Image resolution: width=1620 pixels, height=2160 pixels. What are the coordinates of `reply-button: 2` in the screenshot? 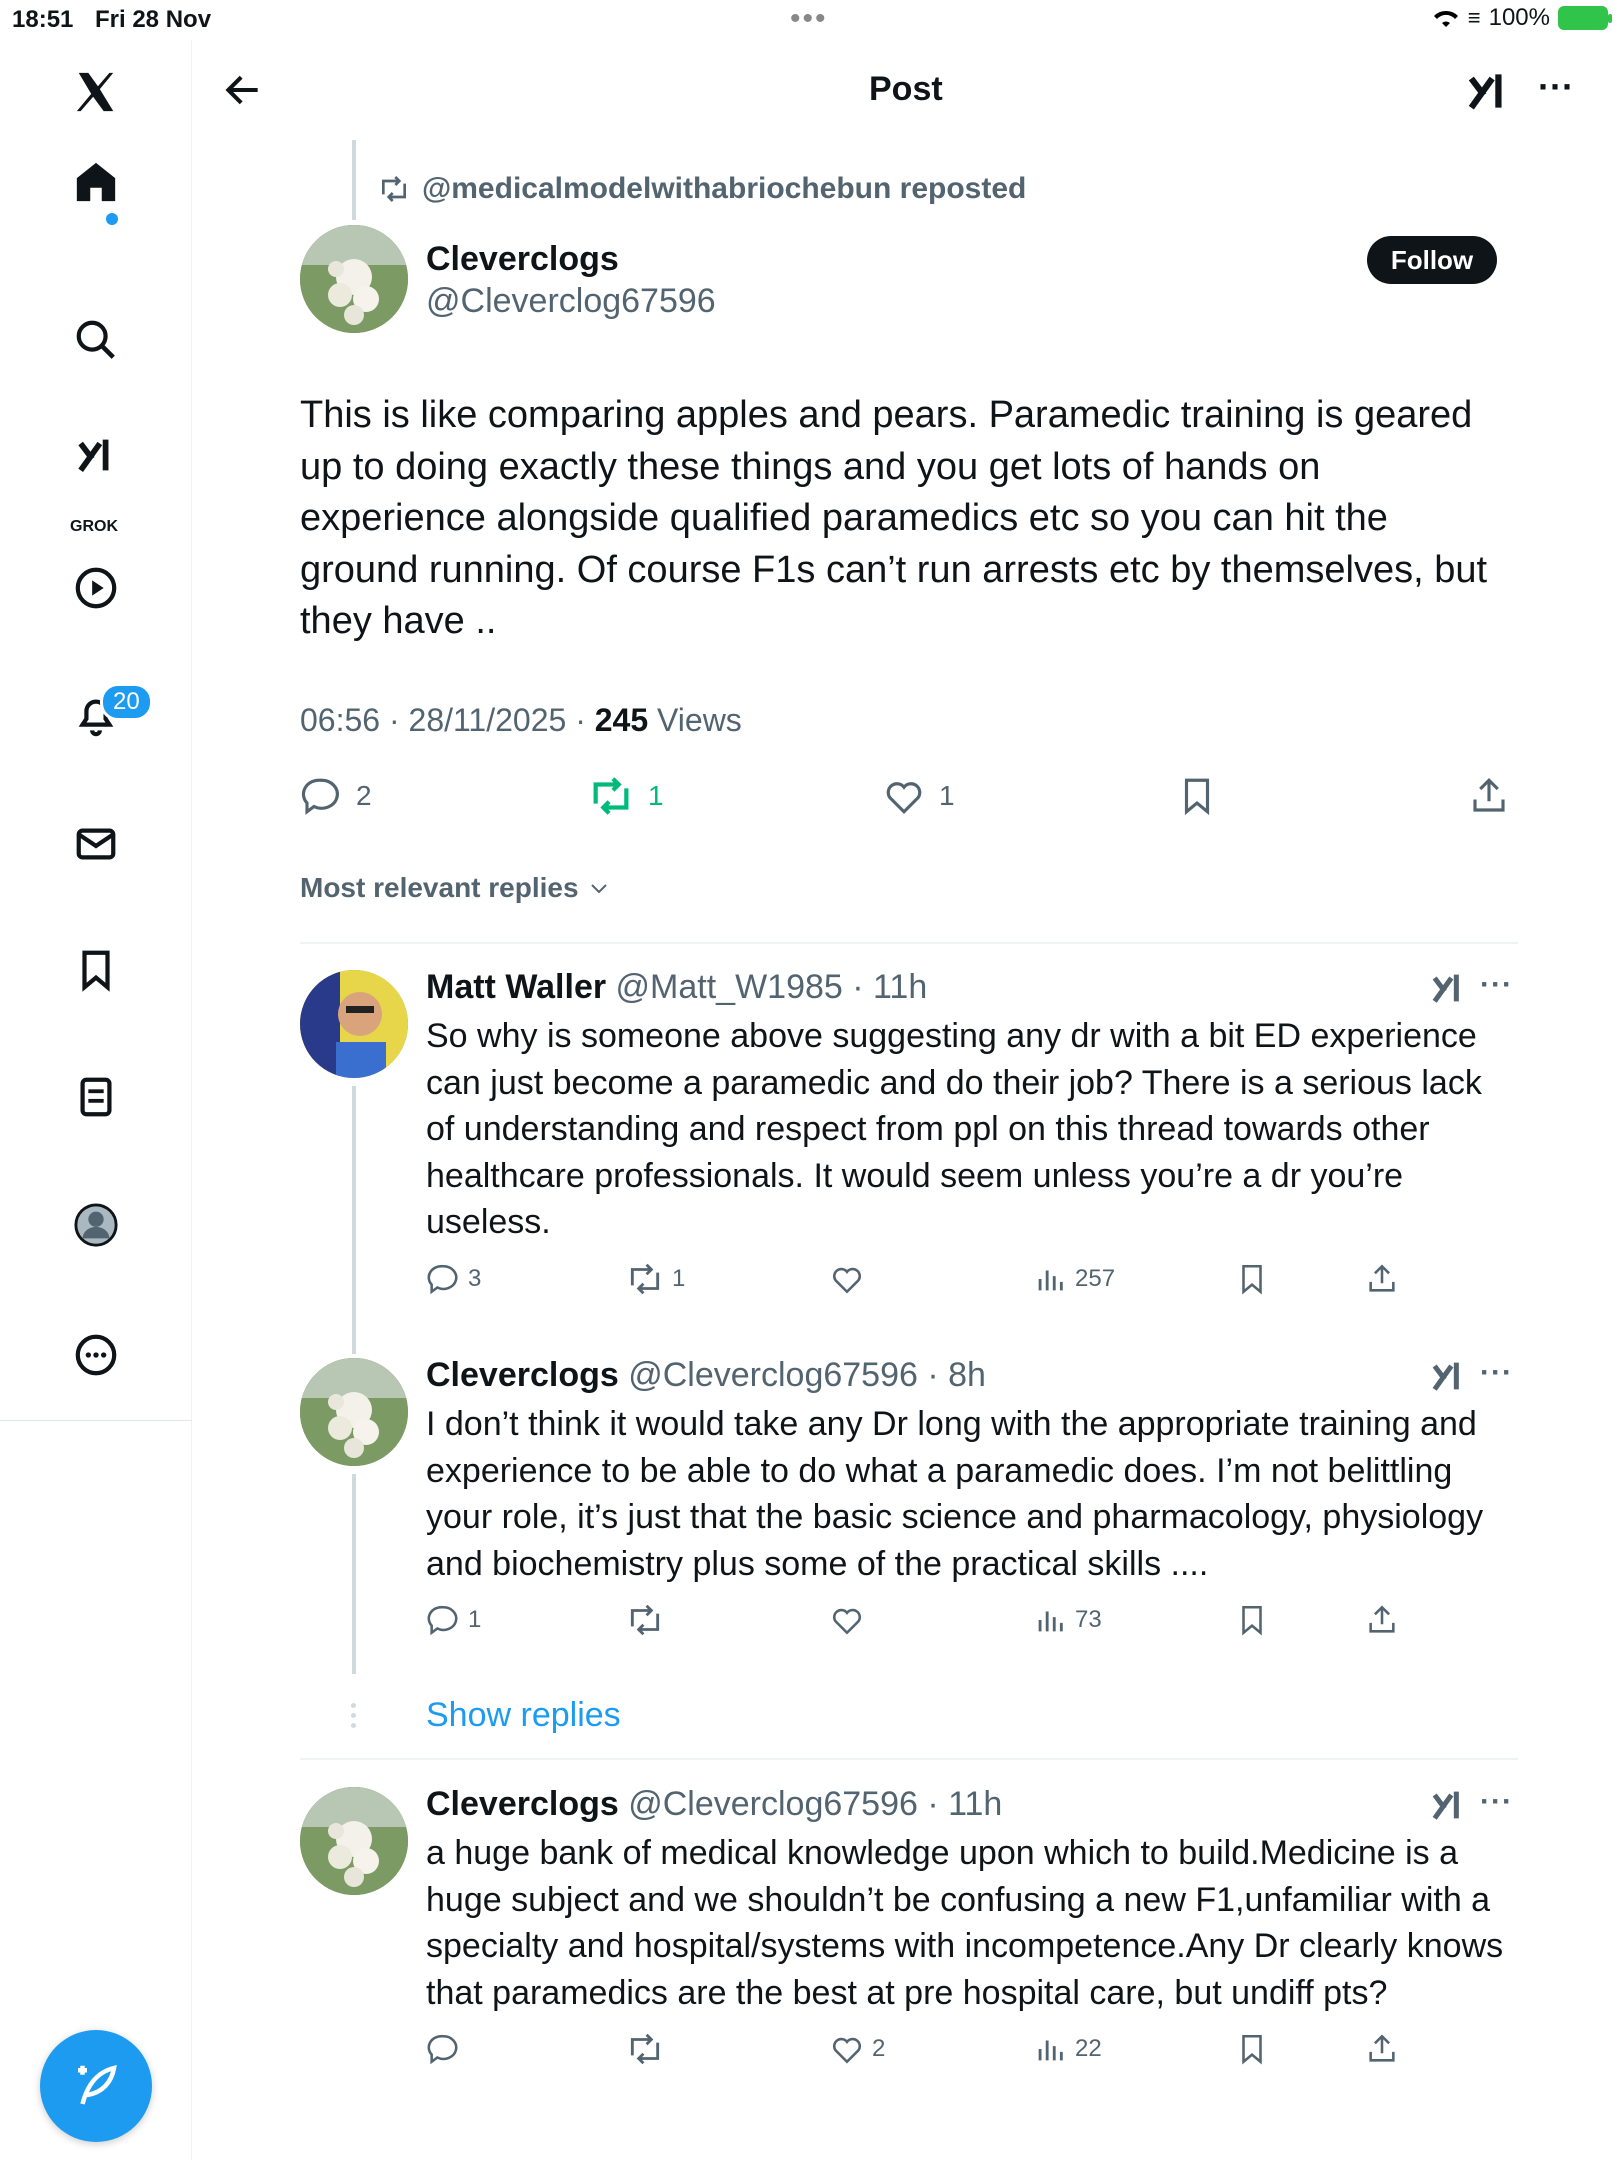 It's located at (336, 796).